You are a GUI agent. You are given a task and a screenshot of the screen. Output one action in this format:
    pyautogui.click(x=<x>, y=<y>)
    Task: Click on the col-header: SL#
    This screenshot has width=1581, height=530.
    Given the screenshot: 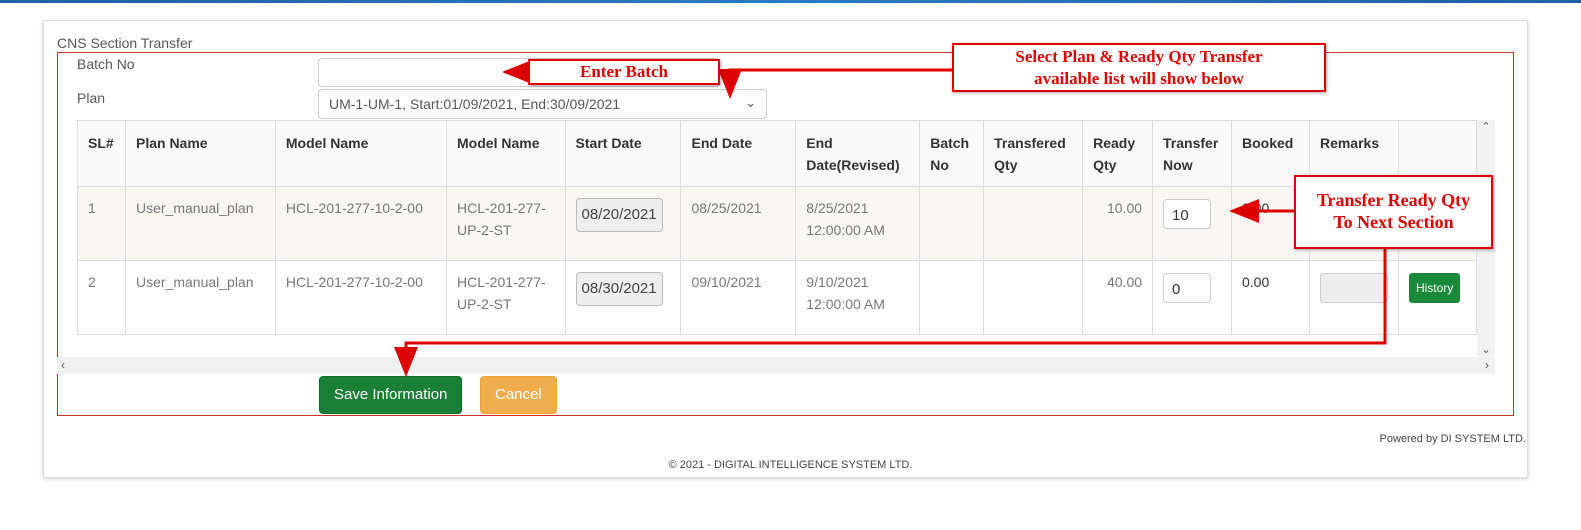 What is the action you would take?
    pyautogui.click(x=101, y=153)
    